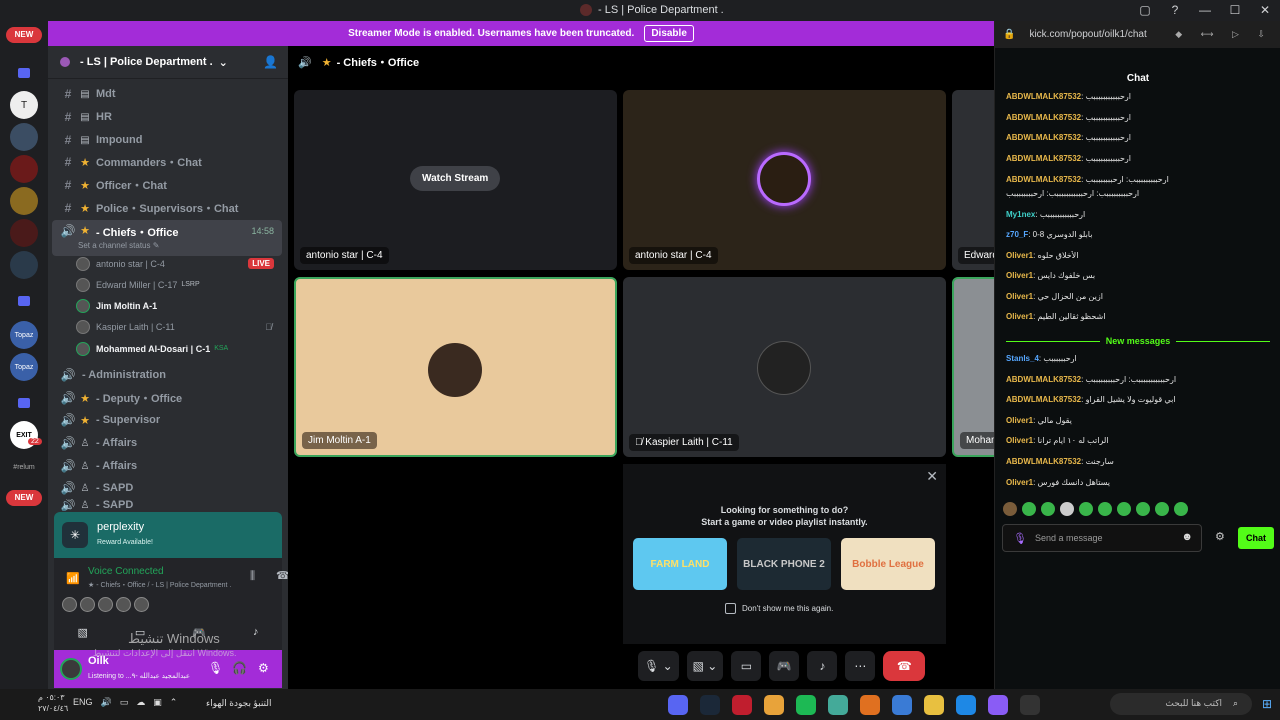 This screenshot has width=1280, height=720. Describe the element at coordinates (179, 284) in the screenshot. I see `voice-user: Edward Miller | C-17 LSRP` at that location.